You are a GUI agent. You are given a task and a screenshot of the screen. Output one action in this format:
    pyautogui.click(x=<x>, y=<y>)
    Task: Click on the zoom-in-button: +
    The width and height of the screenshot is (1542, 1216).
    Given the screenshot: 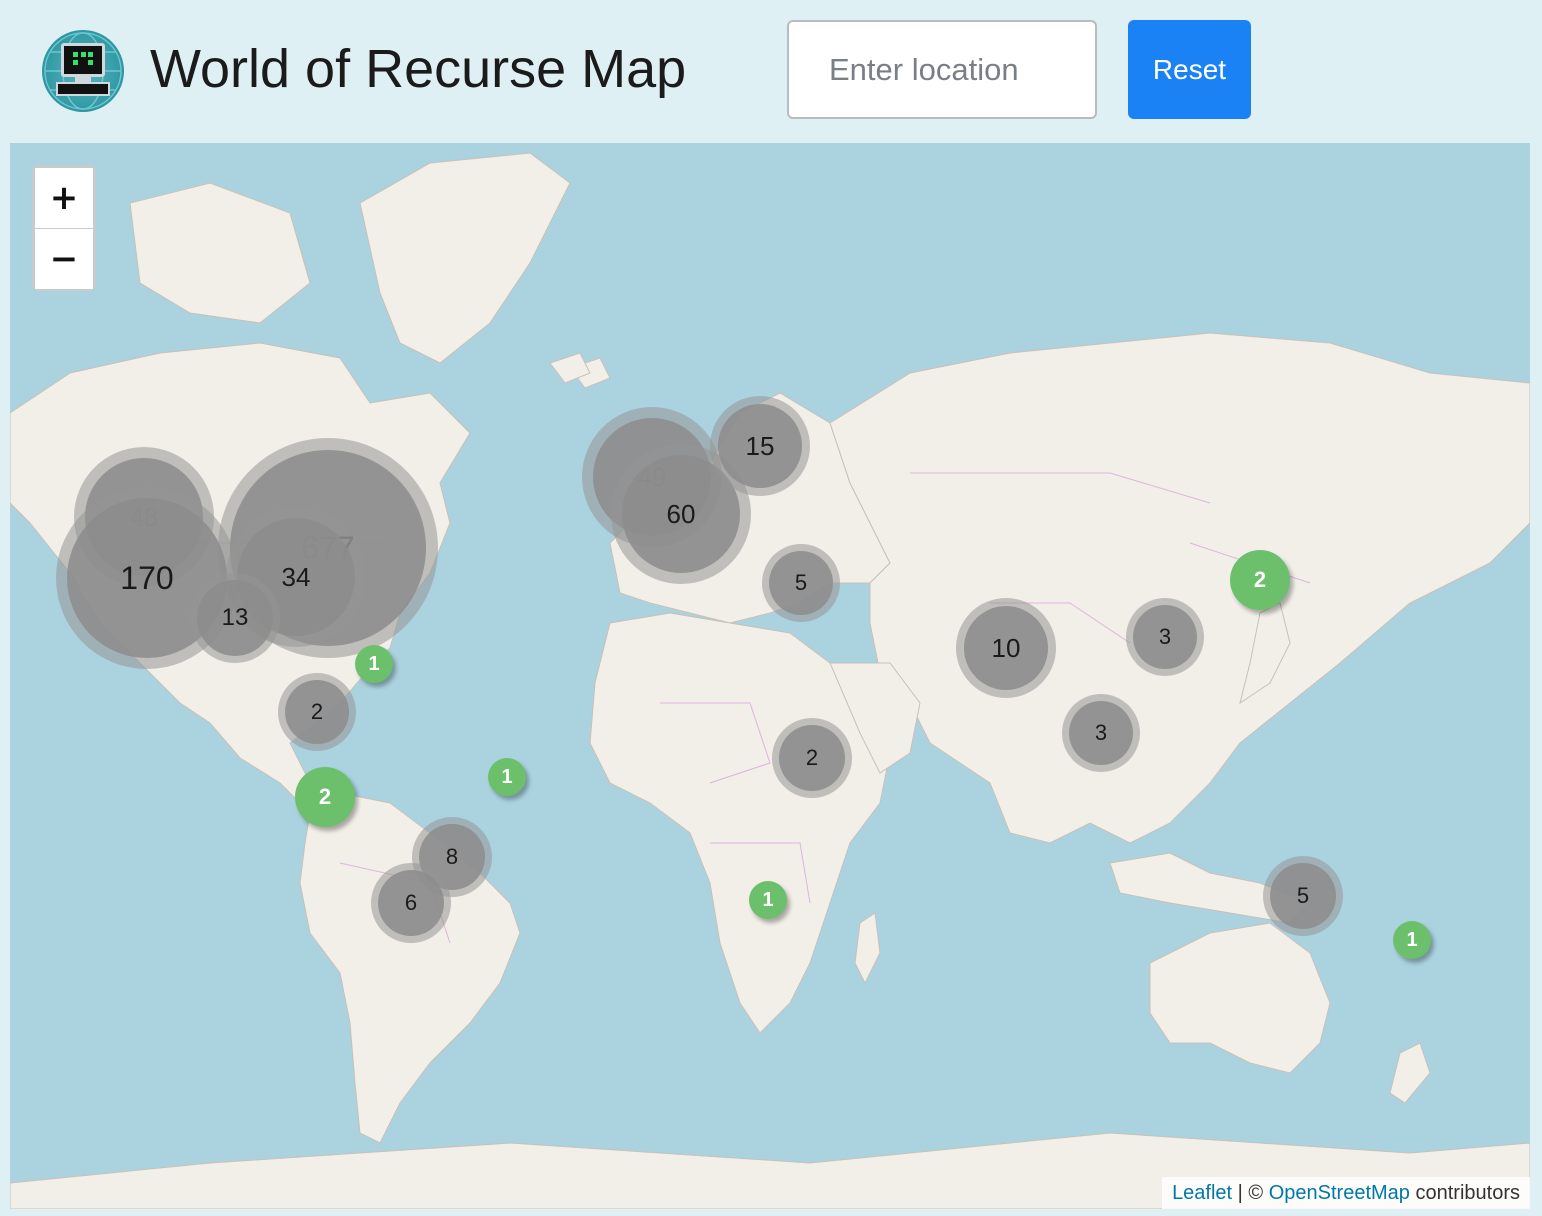 What is the action you would take?
    pyautogui.click(x=64, y=198)
    